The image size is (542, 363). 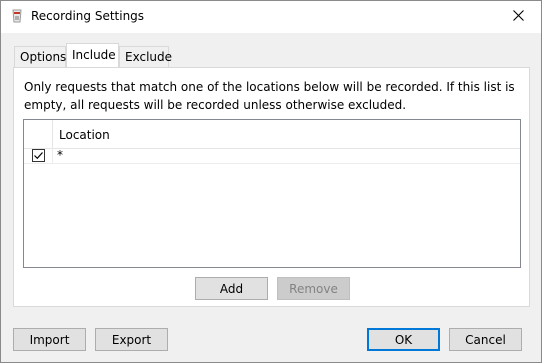 What do you see at coordinates (84, 135) in the screenshot?
I see `column-header-location: Location` at bounding box center [84, 135].